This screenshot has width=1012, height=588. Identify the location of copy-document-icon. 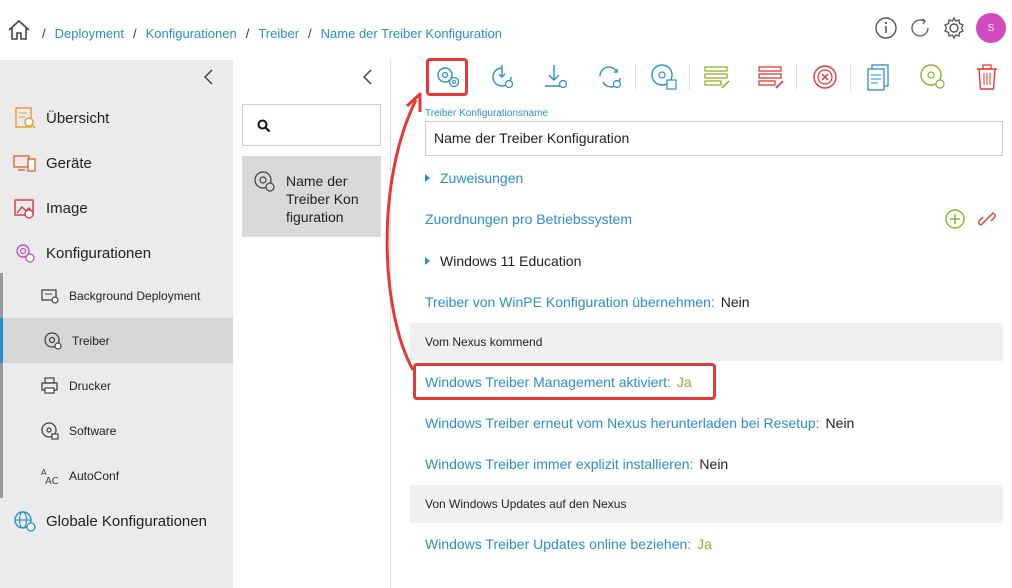
(878, 77).